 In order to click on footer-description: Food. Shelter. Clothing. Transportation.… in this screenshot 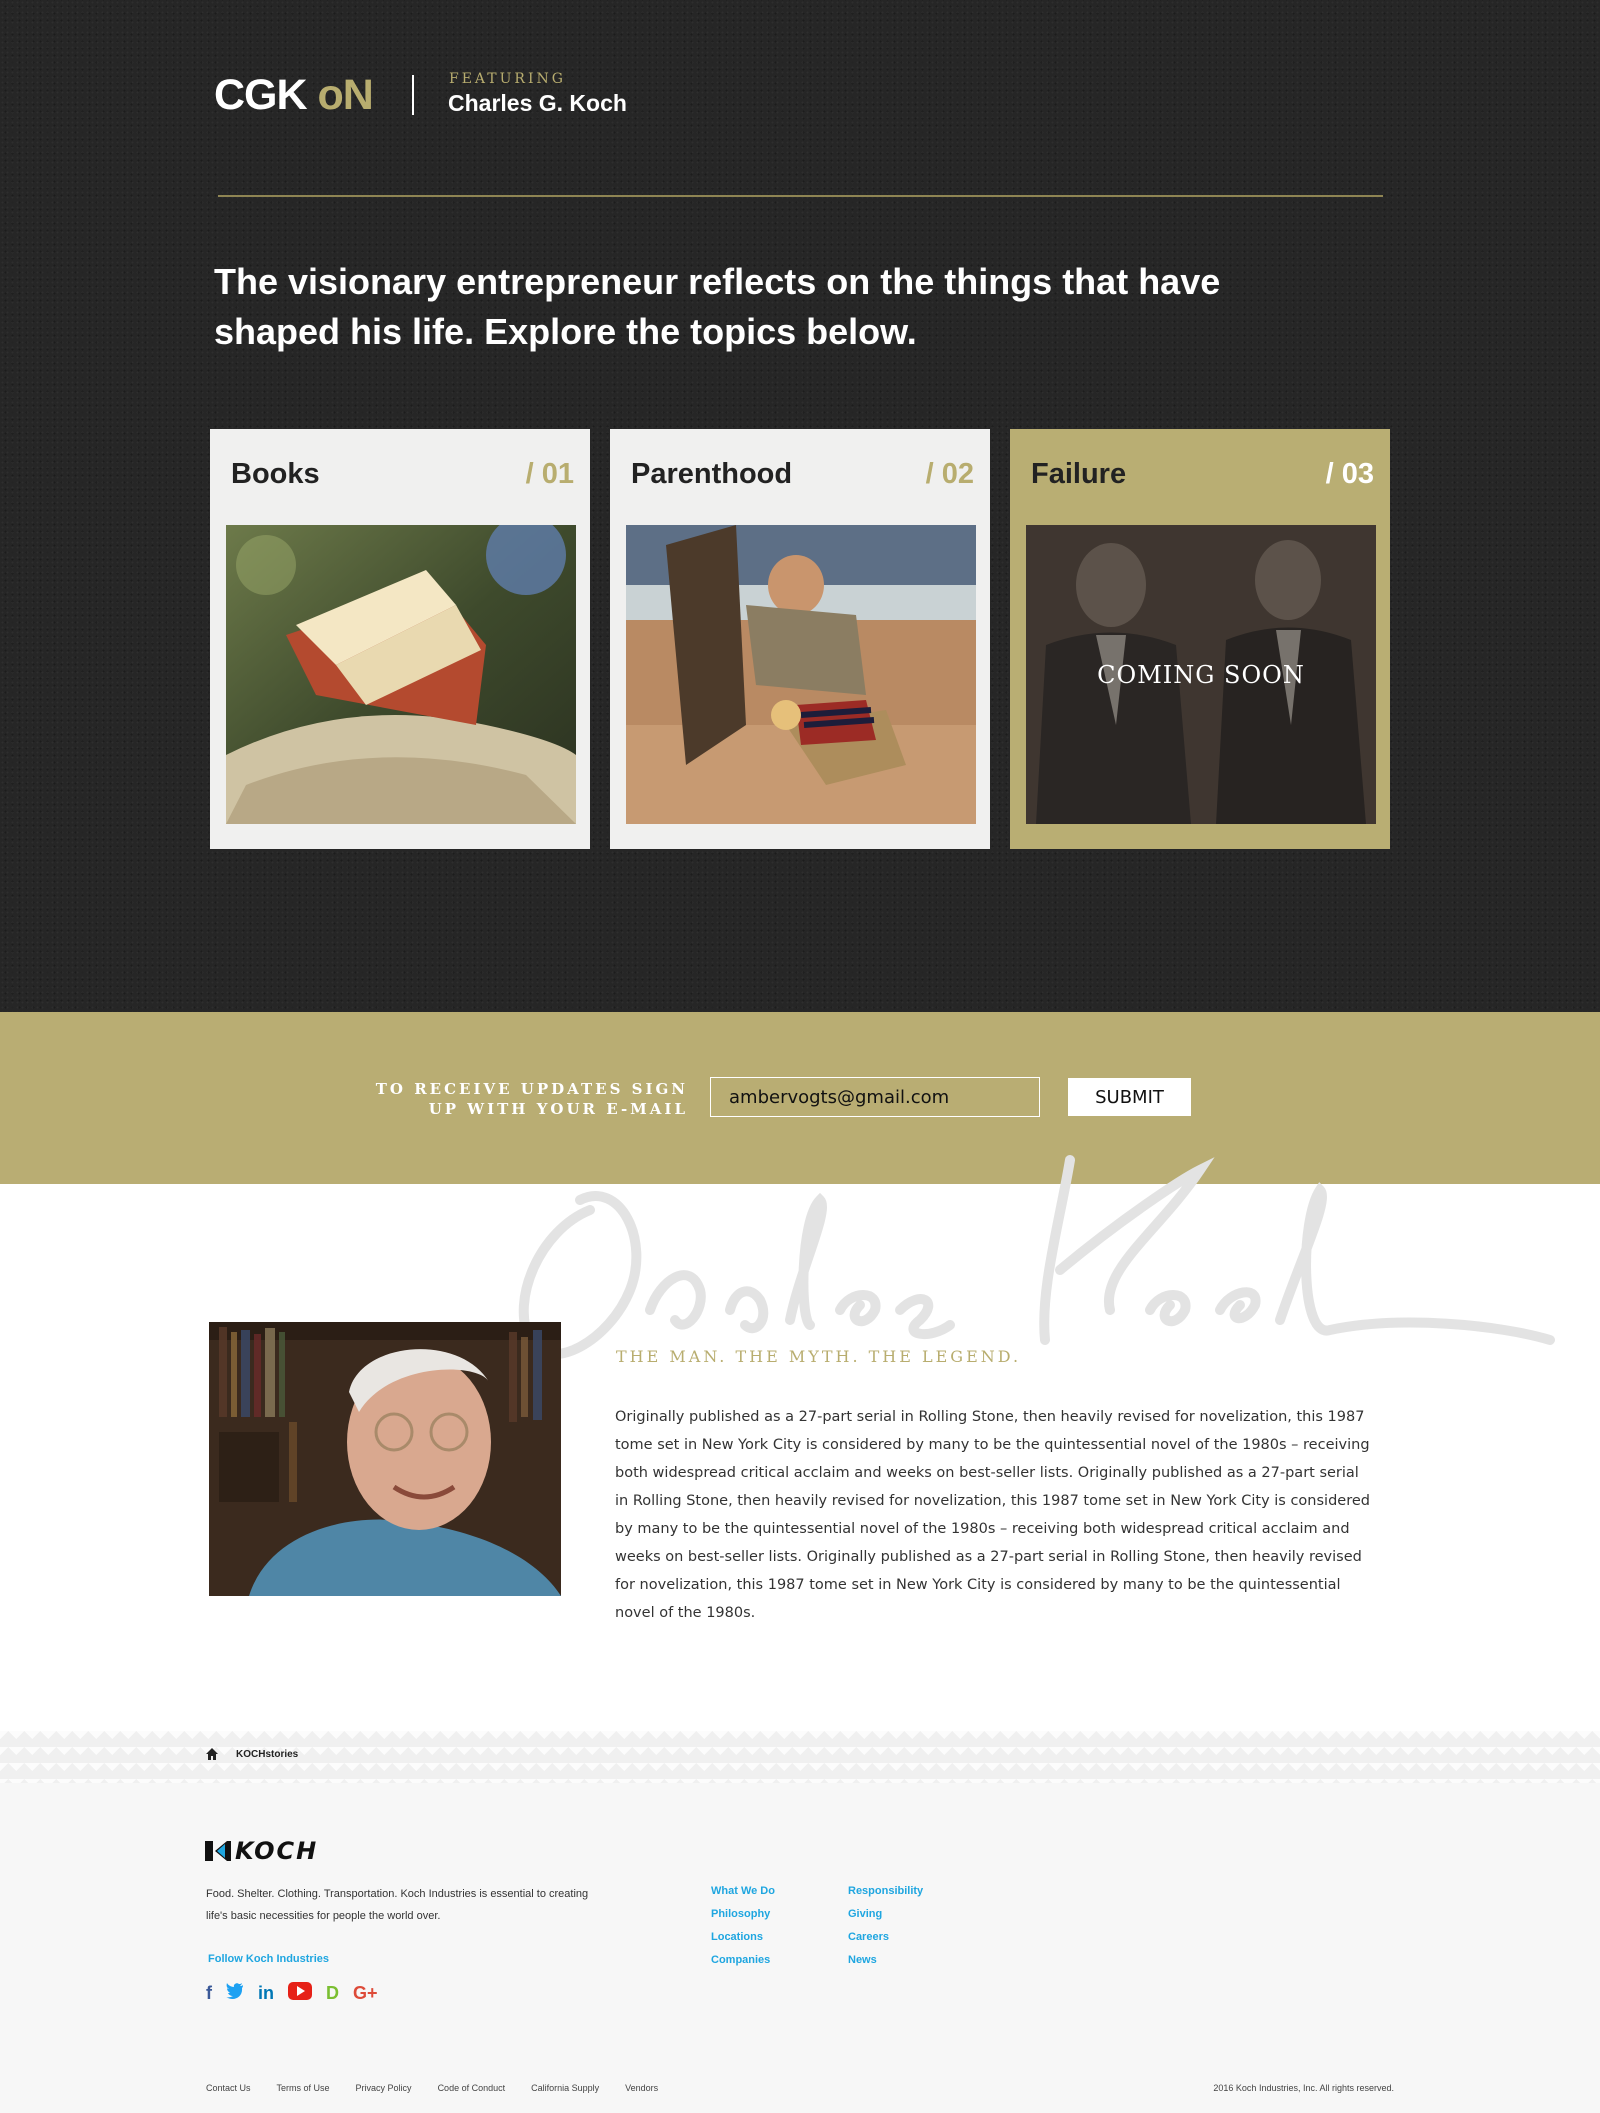, I will do `click(397, 1905)`.